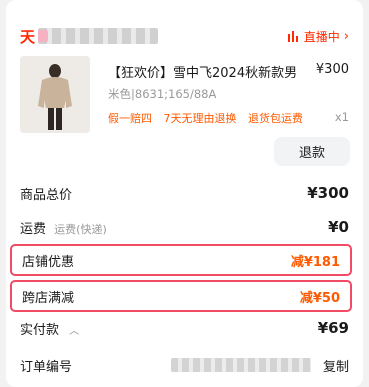 Image resolution: width=369 pixels, height=387 pixels. I want to click on cross-store-discount-row: 跨店满减 减¥50, so click(181, 296).